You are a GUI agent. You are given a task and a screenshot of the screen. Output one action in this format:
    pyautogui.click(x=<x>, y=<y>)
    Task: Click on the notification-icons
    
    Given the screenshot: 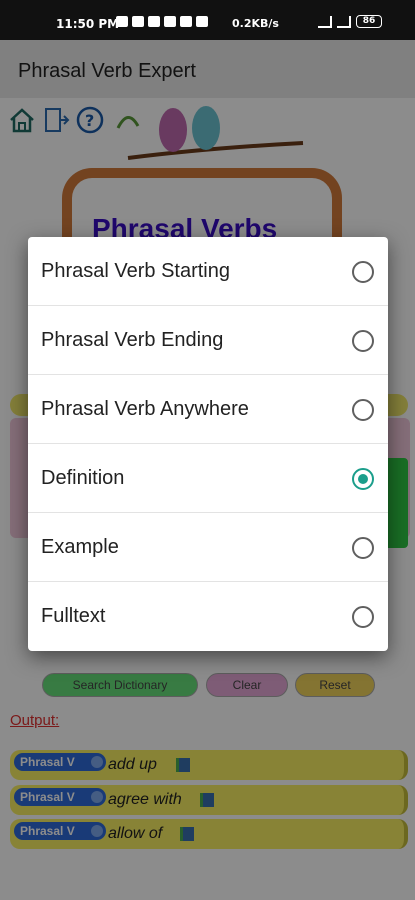 What is the action you would take?
    pyautogui.click(x=162, y=21)
    